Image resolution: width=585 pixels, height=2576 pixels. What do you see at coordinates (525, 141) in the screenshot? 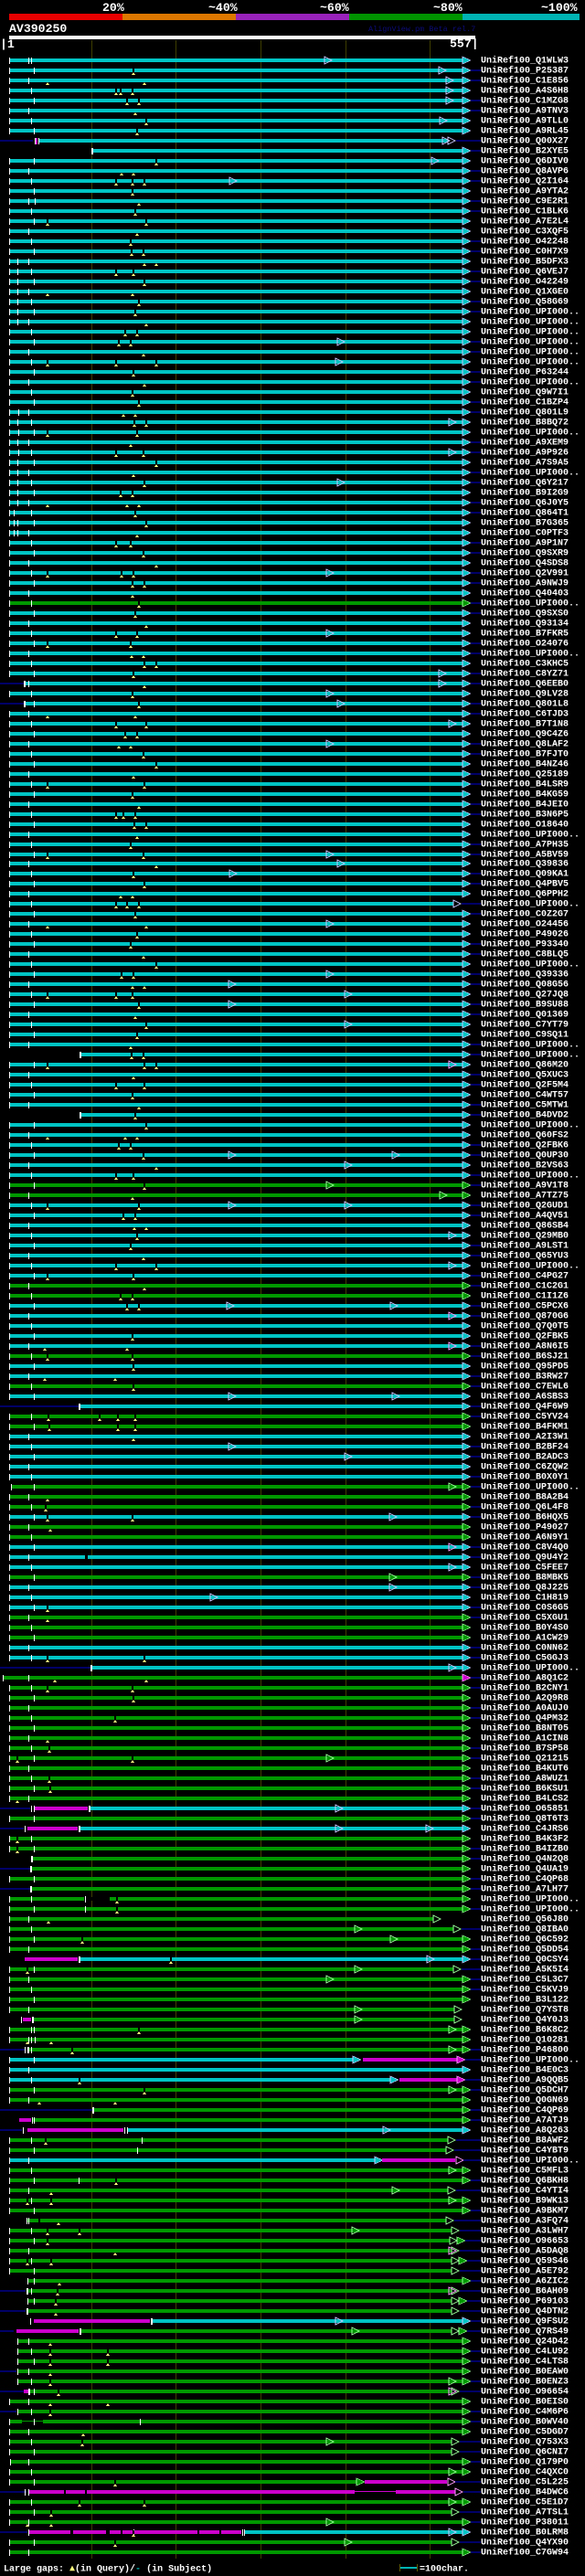
I see `svg-text: UniRef100_Q00X27` at bounding box center [525, 141].